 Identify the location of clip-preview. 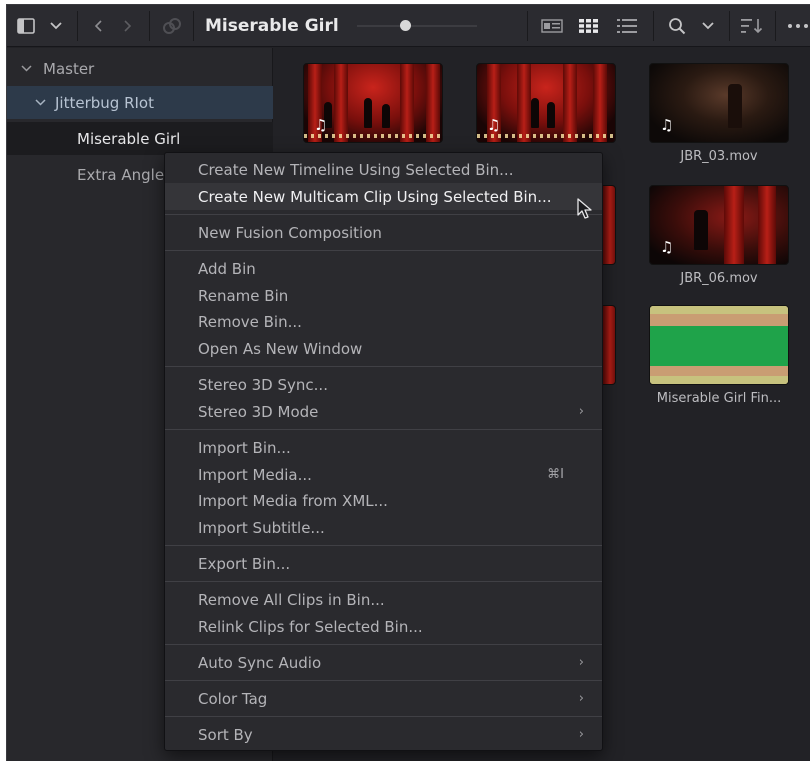
(719, 345).